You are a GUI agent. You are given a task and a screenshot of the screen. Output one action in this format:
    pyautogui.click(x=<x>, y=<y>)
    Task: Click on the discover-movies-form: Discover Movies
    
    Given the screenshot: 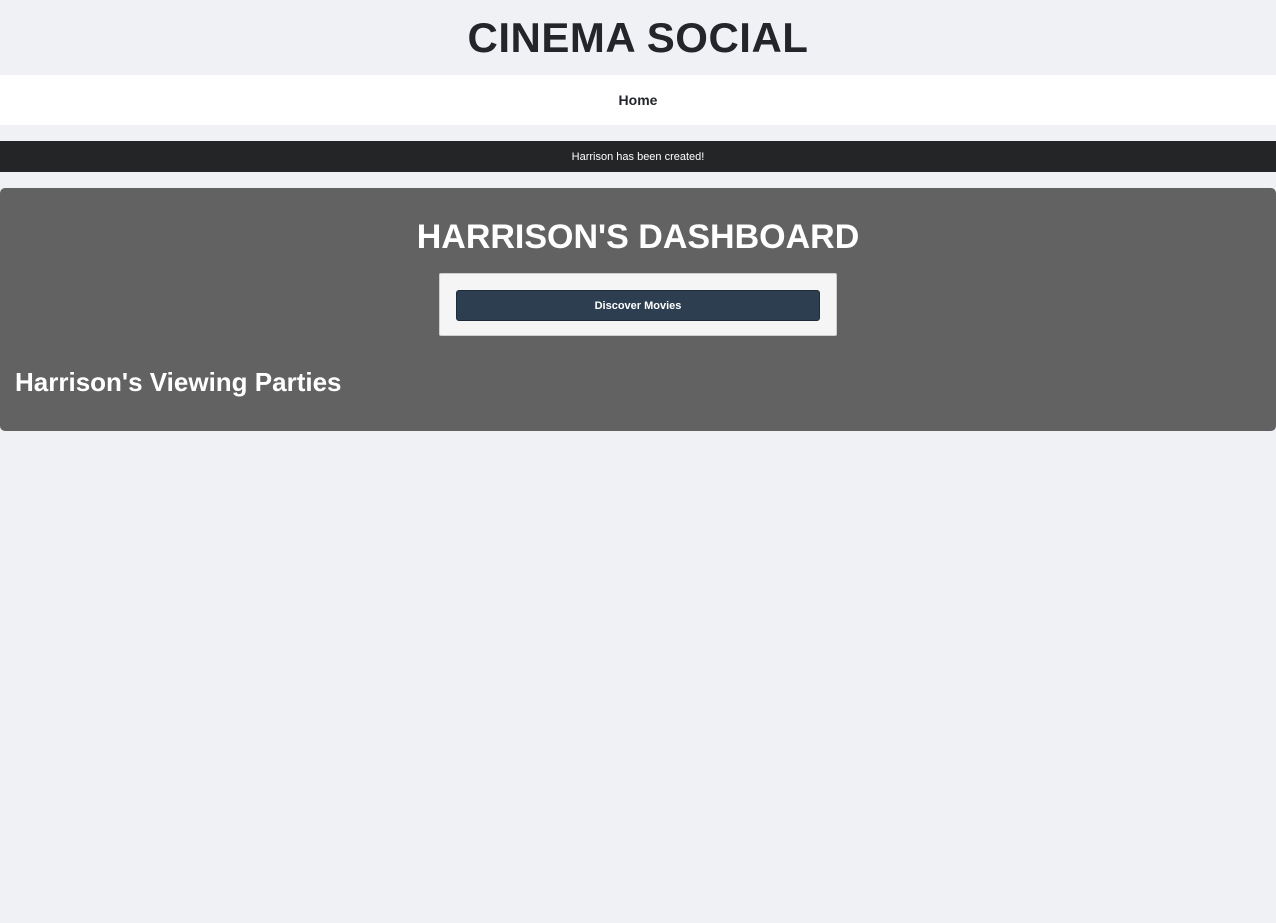 What is the action you would take?
    pyautogui.click(x=638, y=304)
    